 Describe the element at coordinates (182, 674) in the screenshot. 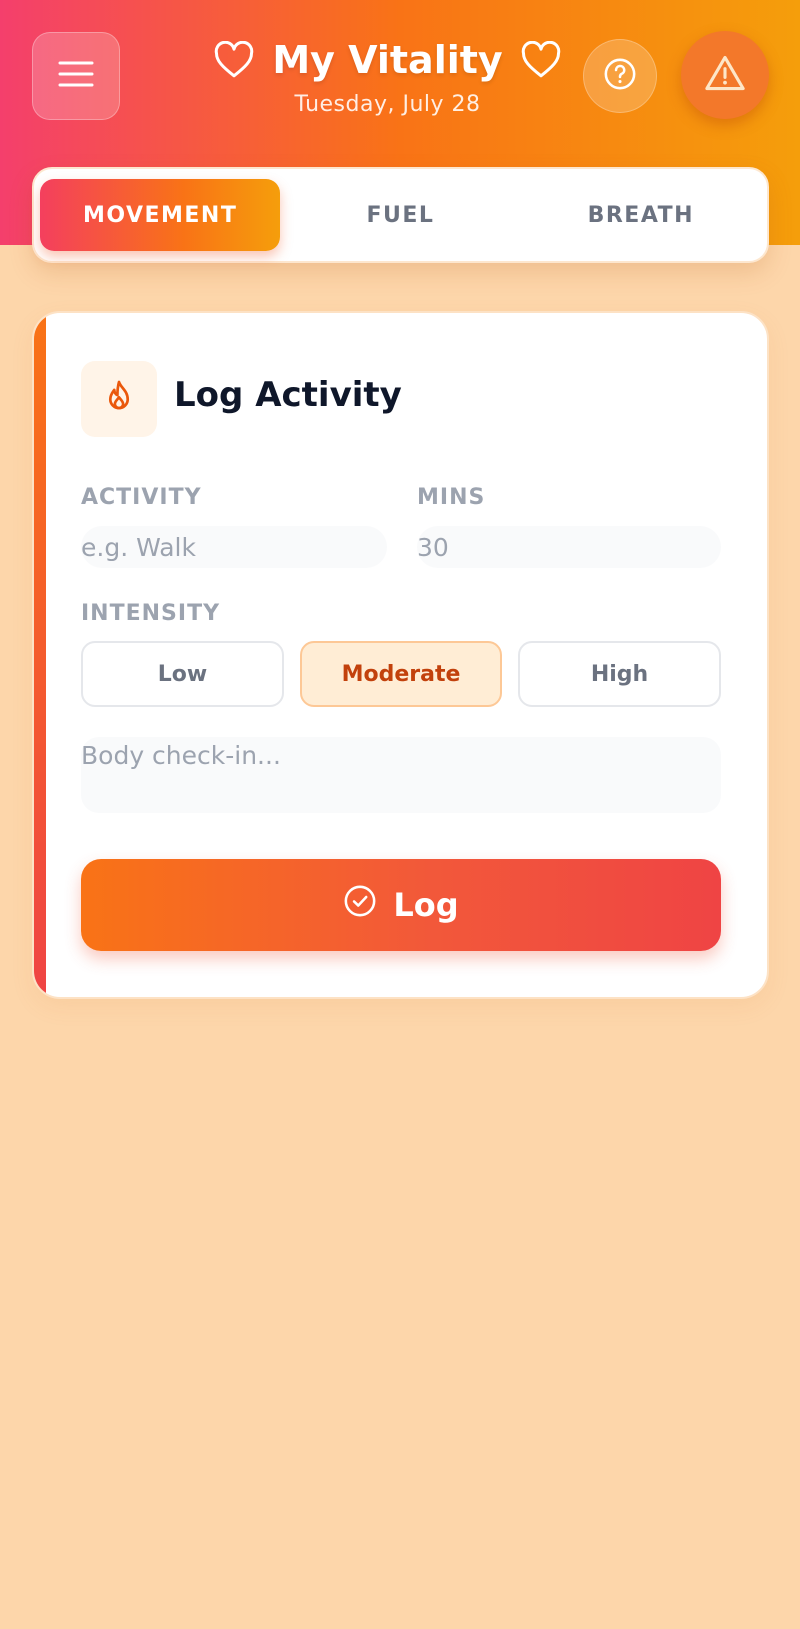

I see `intensity-low-button: Low` at that location.